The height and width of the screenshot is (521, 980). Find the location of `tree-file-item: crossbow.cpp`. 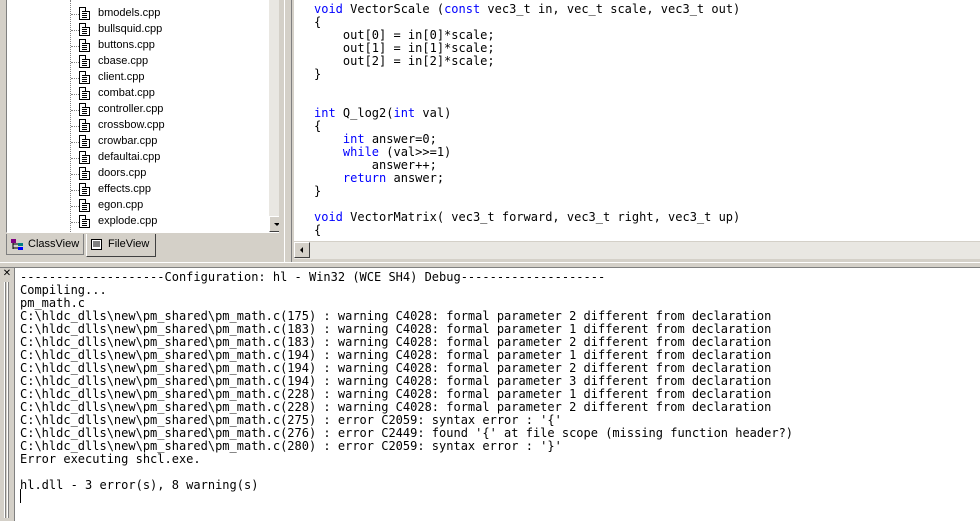

tree-file-item: crossbow.cpp is located at coordinates (137, 126).